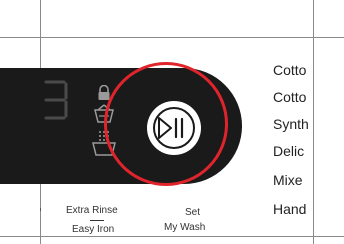 Image resolution: width=344 pixels, height=244 pixels. Describe the element at coordinates (293, 209) in the screenshot. I see `program-item: Hand` at that location.